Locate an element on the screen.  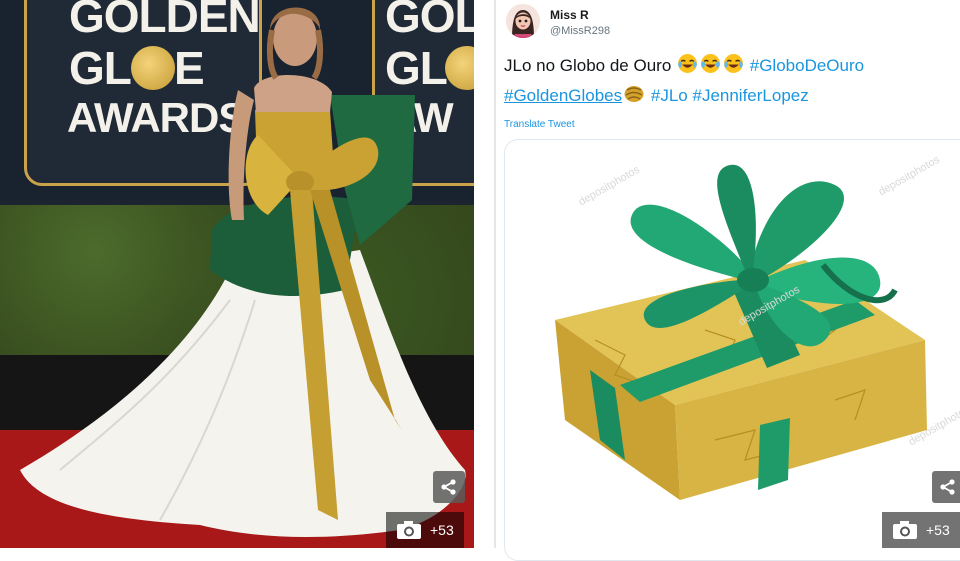
tweet-body-text: JLo no Globo de Ouro is located at coordinates (588, 65).